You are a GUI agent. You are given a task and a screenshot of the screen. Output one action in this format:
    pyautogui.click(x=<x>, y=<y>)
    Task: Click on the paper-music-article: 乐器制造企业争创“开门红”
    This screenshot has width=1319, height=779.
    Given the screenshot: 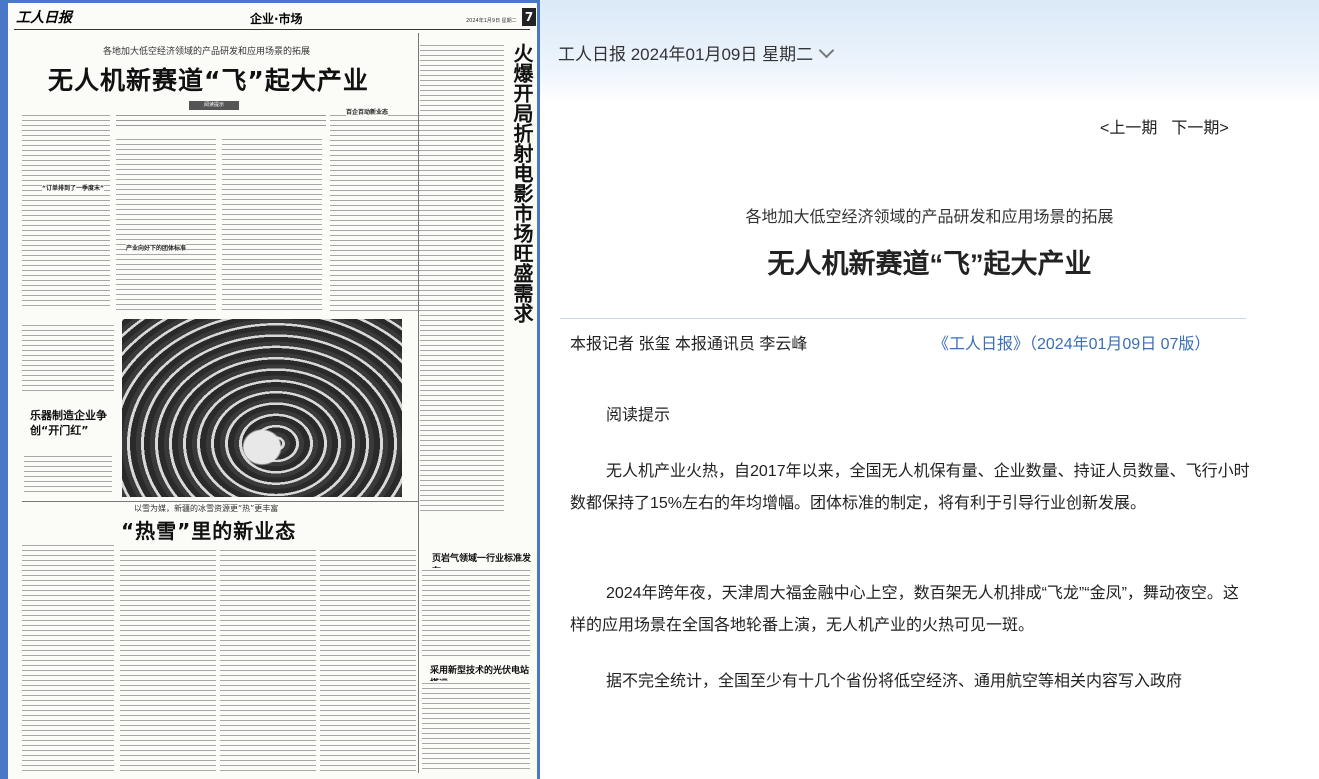 What is the action you would take?
    pyautogui.click(x=68, y=451)
    